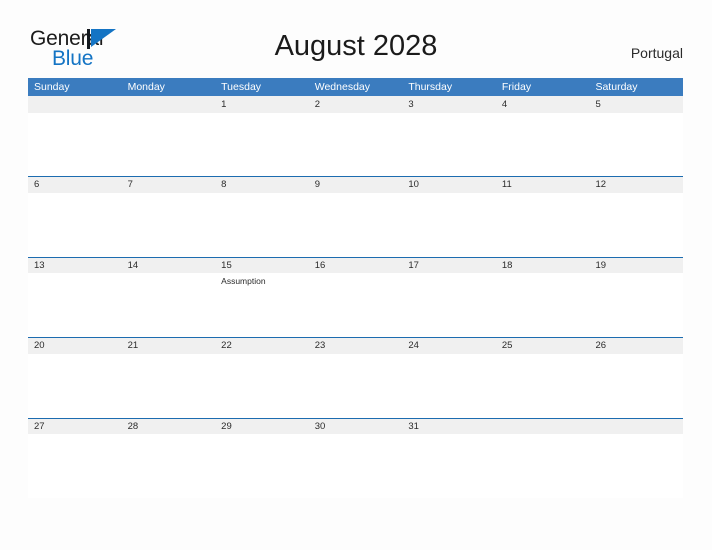 The image size is (712, 550). Describe the element at coordinates (169, 346) in the screenshot. I see `day-number-21: 21` at that location.